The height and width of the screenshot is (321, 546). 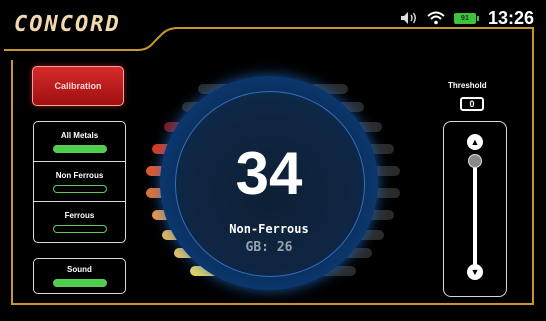 I want to click on threshold-value: 0, so click(x=472, y=104).